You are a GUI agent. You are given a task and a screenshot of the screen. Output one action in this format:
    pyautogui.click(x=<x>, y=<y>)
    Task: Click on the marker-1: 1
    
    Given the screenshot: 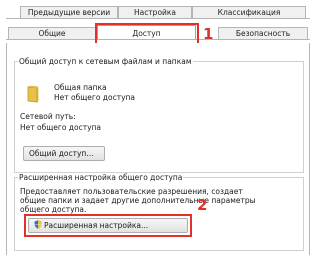 What is the action you would take?
    pyautogui.click(x=208, y=34)
    